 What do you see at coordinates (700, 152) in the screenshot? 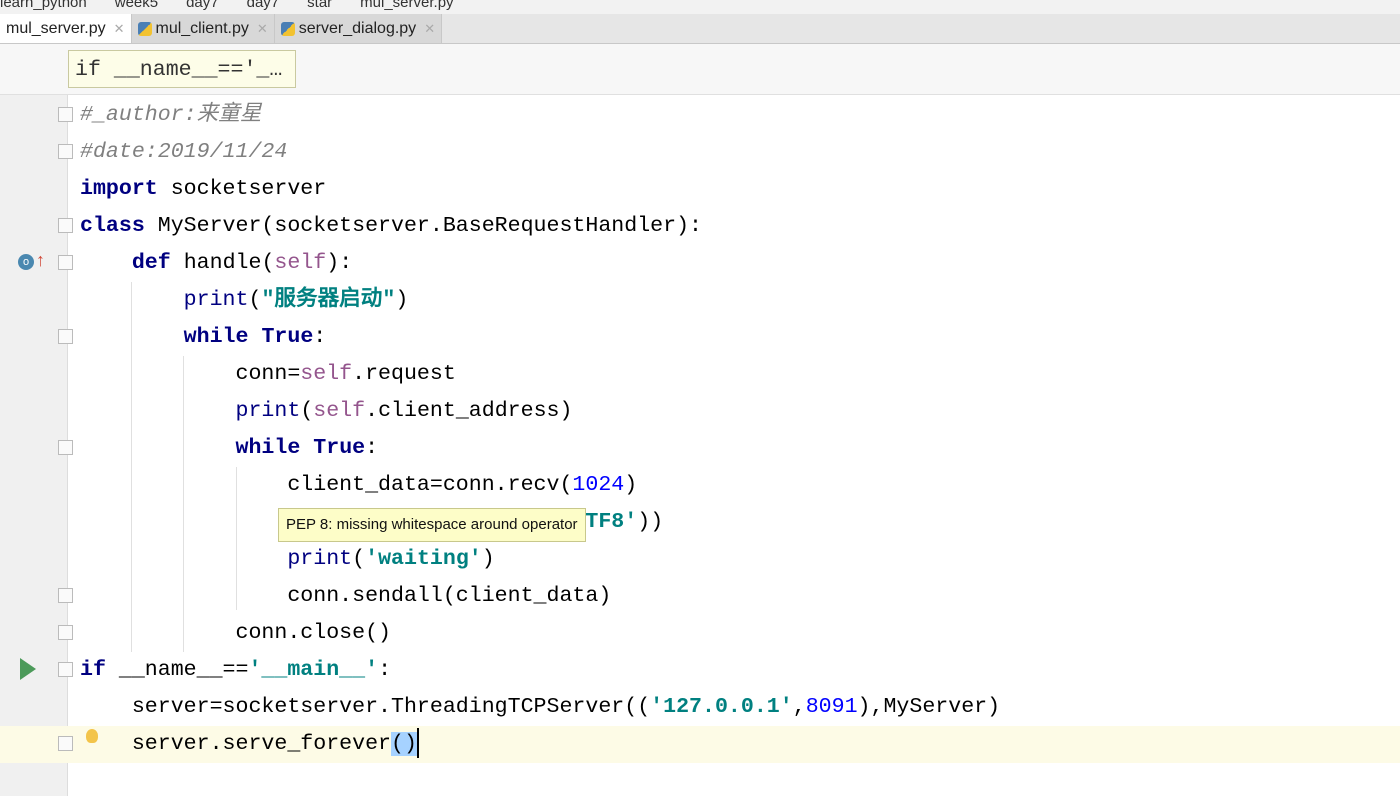
I see `code-line: #date:2019/11/24` at bounding box center [700, 152].